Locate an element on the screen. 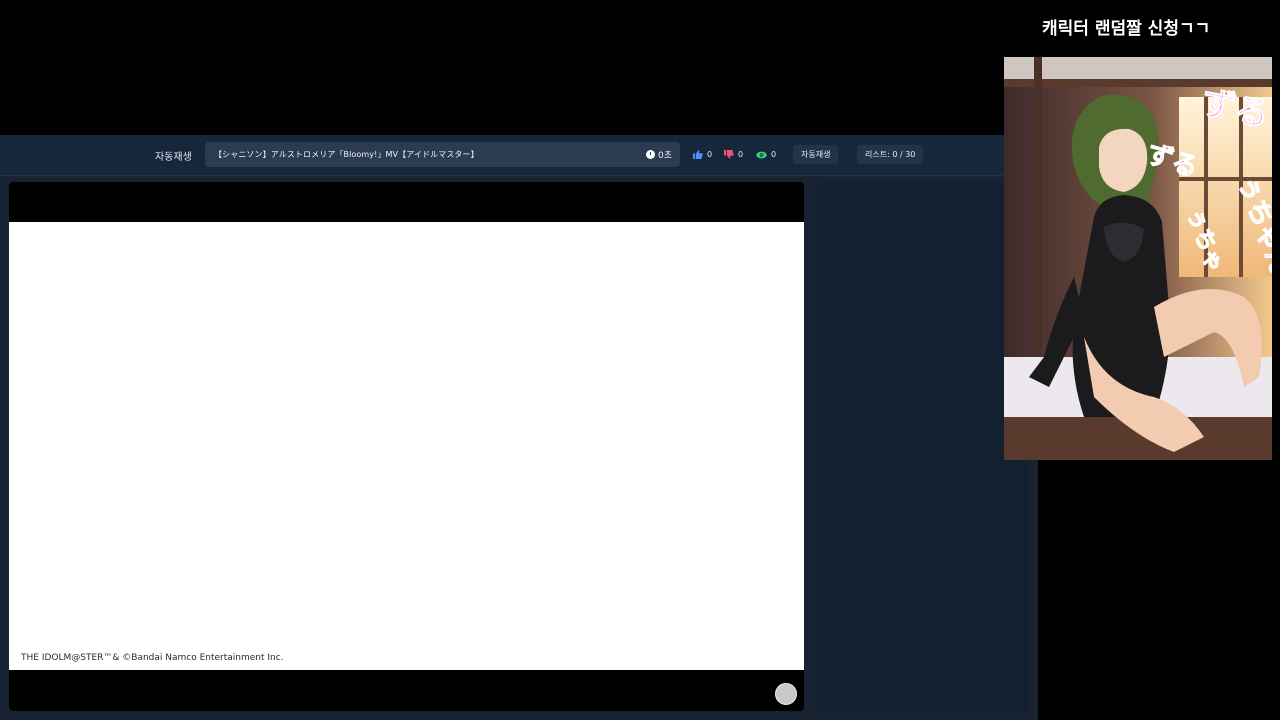 This screenshot has width=1280, height=720. playlist-panel is located at coordinates (922, 446).